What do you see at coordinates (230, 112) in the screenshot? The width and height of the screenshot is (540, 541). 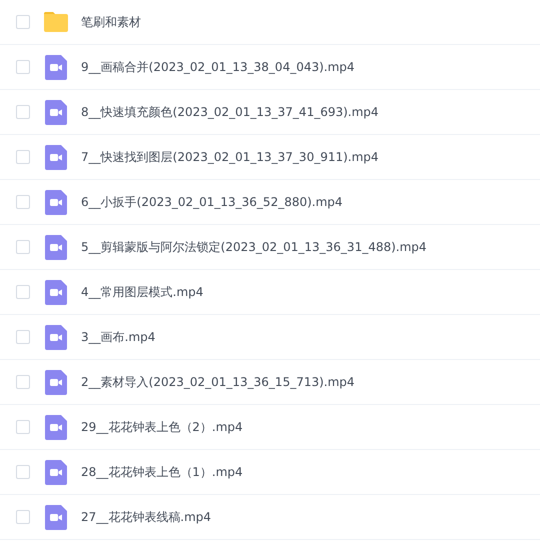 I see `file-name: 8__快速填充颜色(2023_02_01_13_37_41_693).mp4` at bounding box center [230, 112].